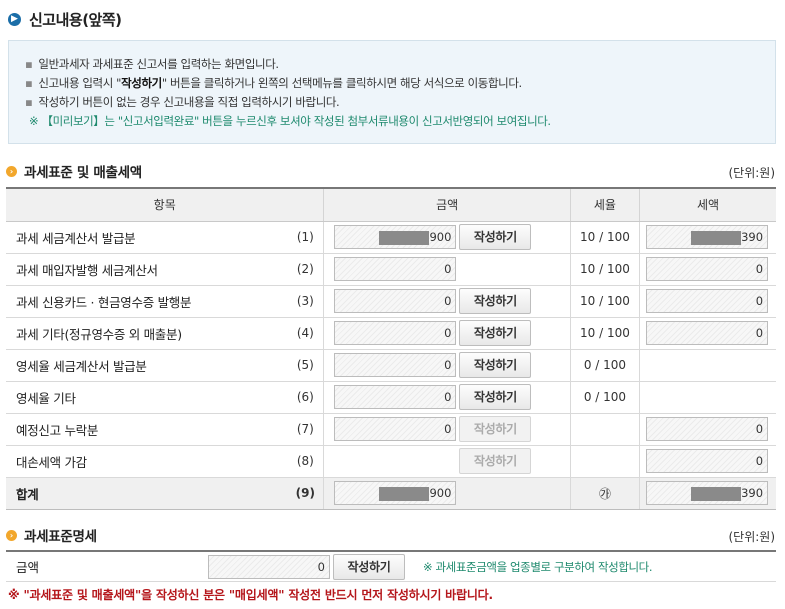 This screenshot has width=785, height=609. What do you see at coordinates (604, 493) in the screenshot?
I see `total-rate-symbol: ㉮` at bounding box center [604, 493].